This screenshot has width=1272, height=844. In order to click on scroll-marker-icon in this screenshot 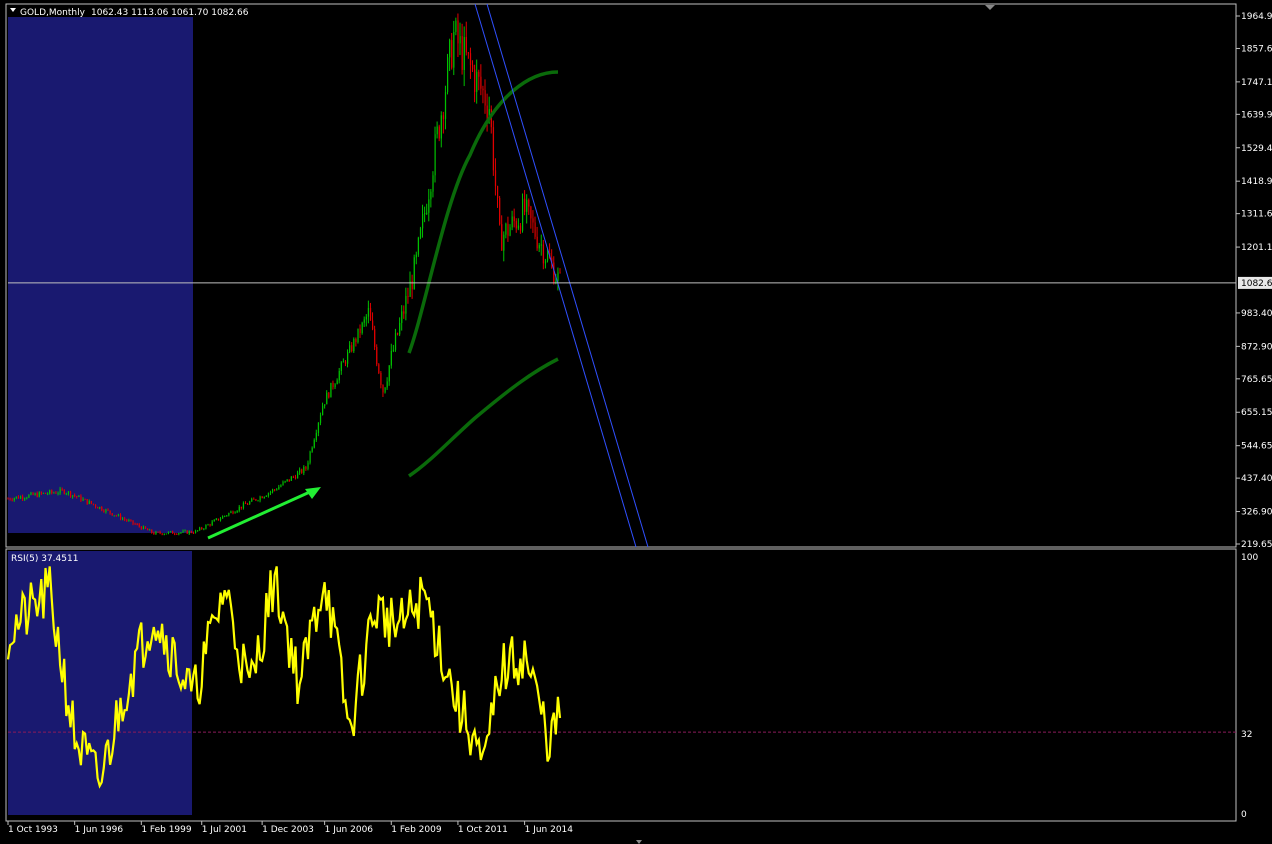, I will do `click(639, 842)`.